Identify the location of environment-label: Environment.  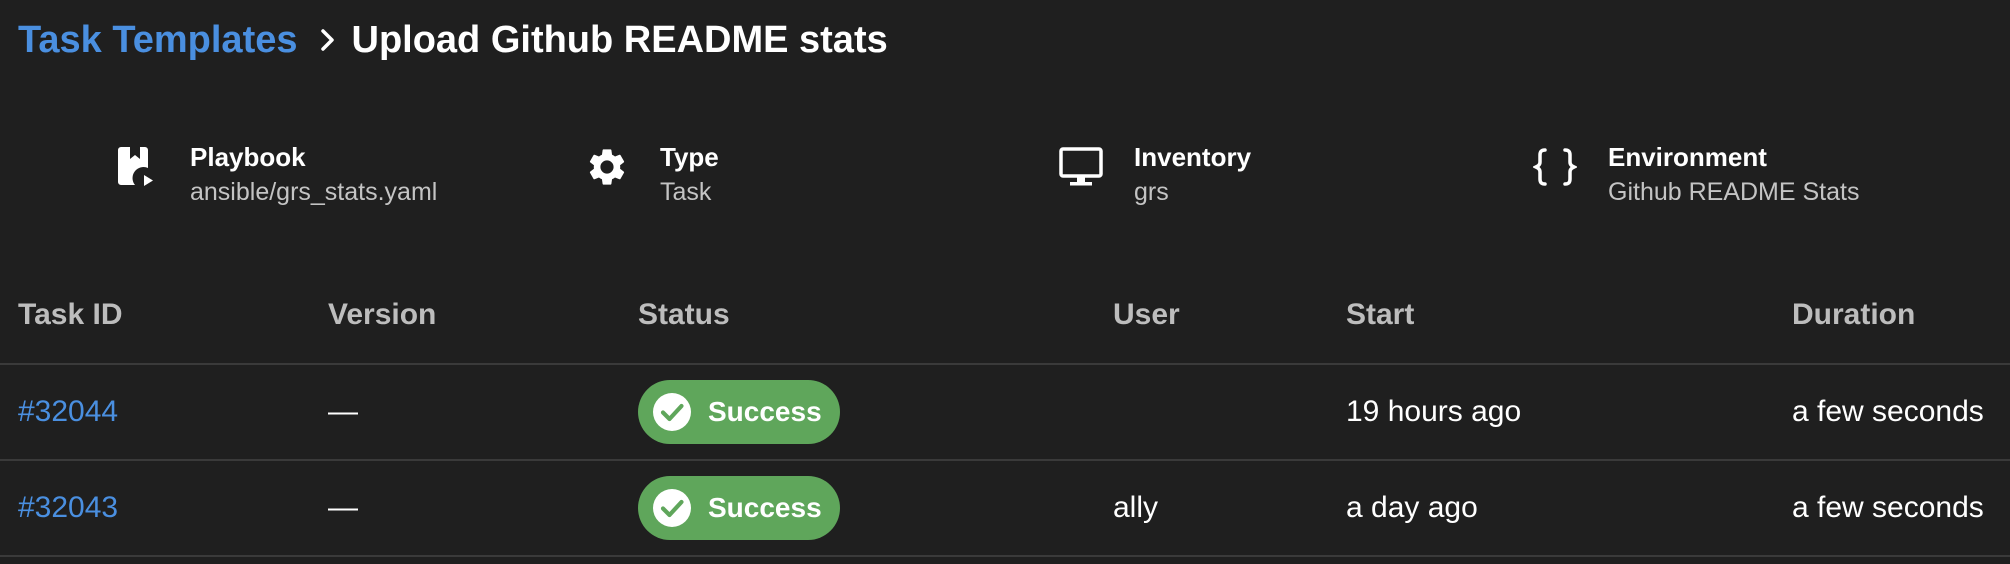
(1687, 157).